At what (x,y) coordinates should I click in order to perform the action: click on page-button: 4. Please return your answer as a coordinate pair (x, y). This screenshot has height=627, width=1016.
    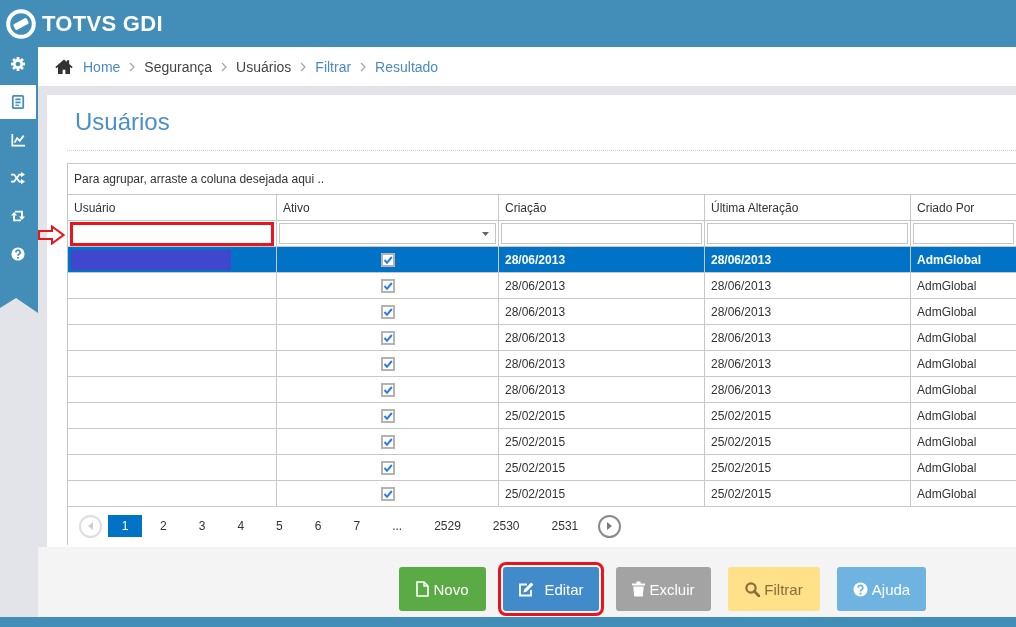
    Looking at the image, I should click on (241, 526).